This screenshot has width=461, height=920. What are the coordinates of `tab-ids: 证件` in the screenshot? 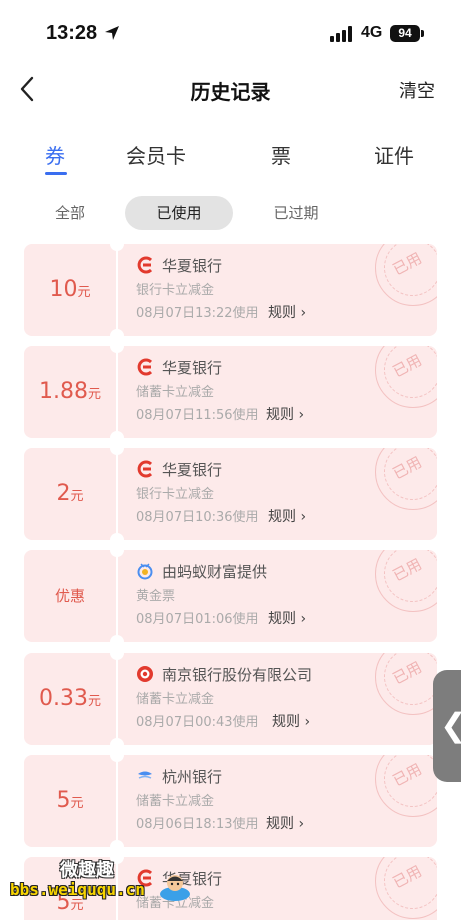 It's located at (394, 154).